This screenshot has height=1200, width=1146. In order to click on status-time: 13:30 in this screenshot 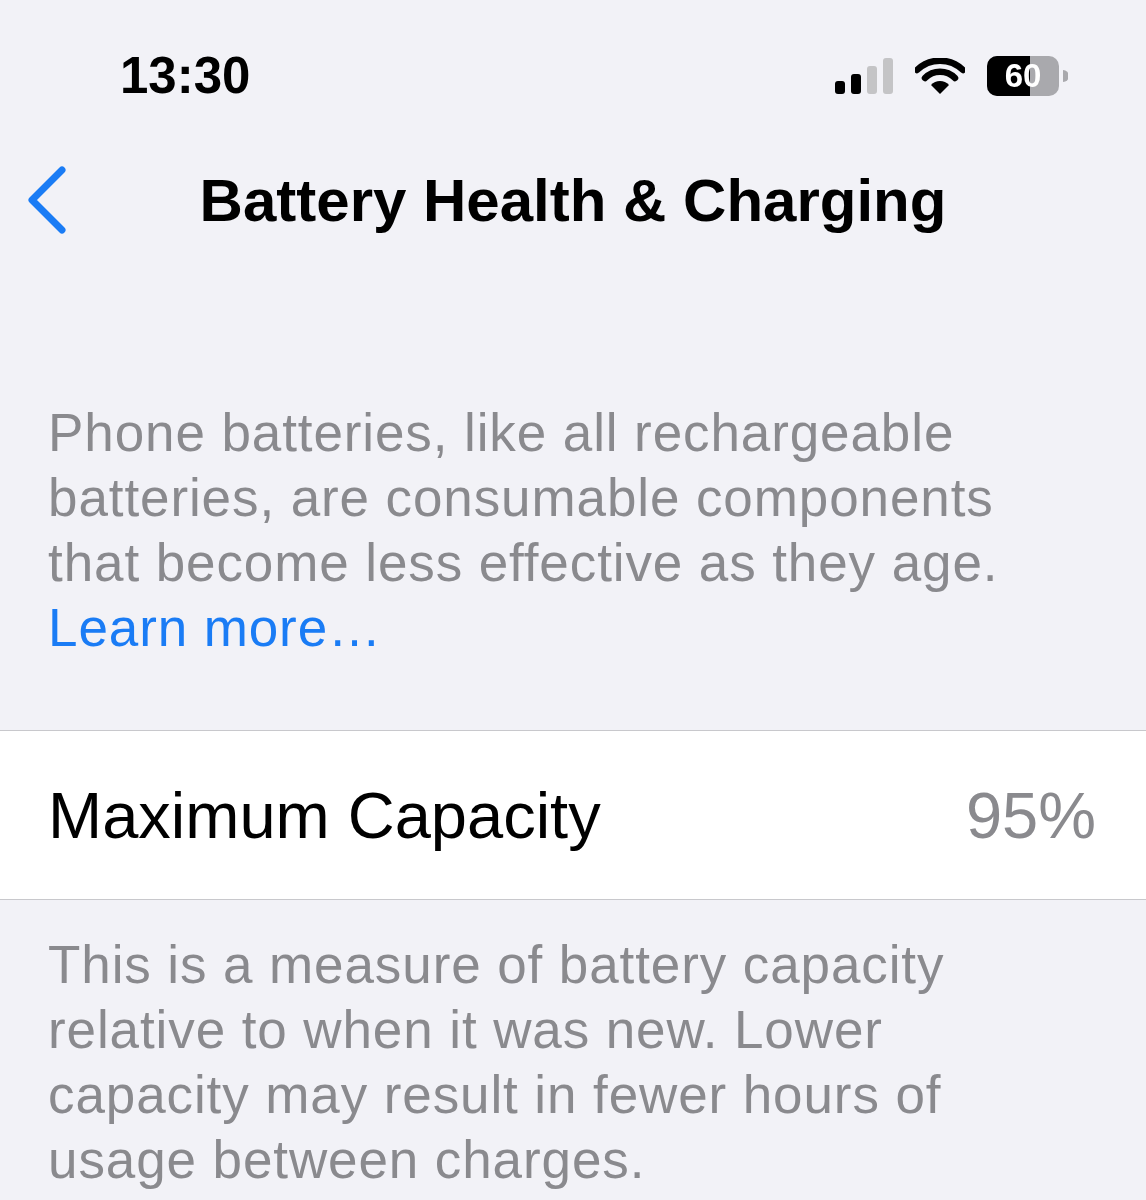, I will do `click(185, 76)`.